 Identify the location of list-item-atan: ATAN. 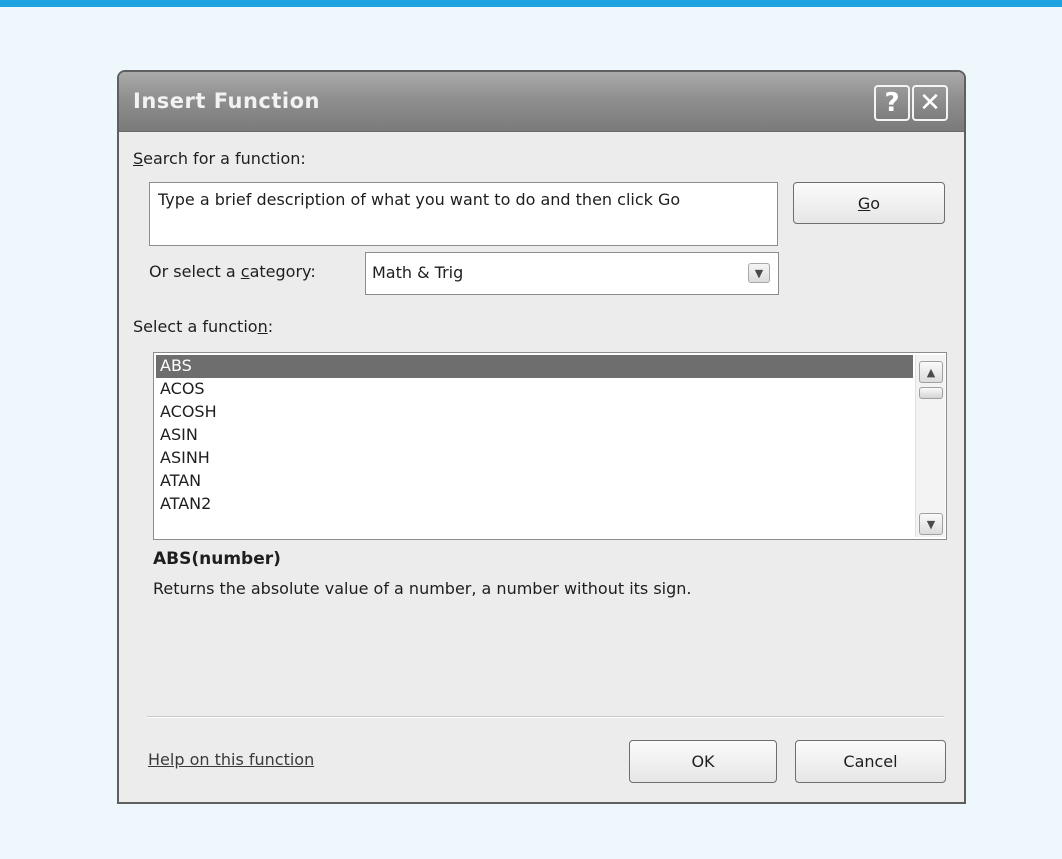
(534, 481).